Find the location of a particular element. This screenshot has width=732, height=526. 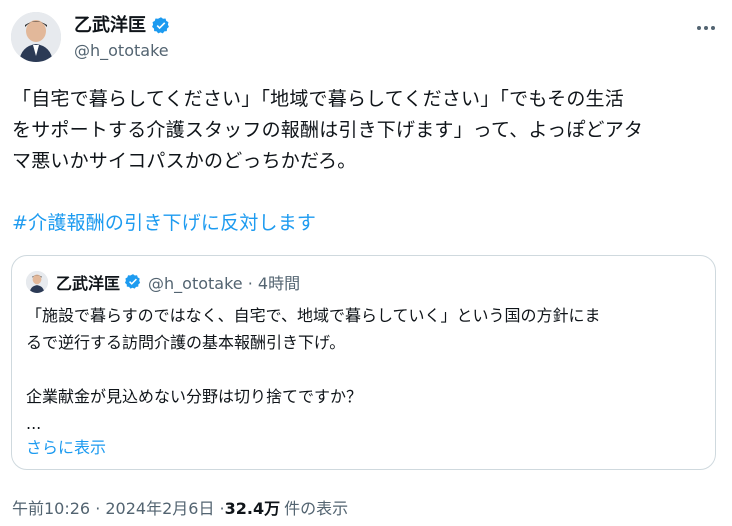

view-count: 32.4万 is located at coordinates (252, 508).